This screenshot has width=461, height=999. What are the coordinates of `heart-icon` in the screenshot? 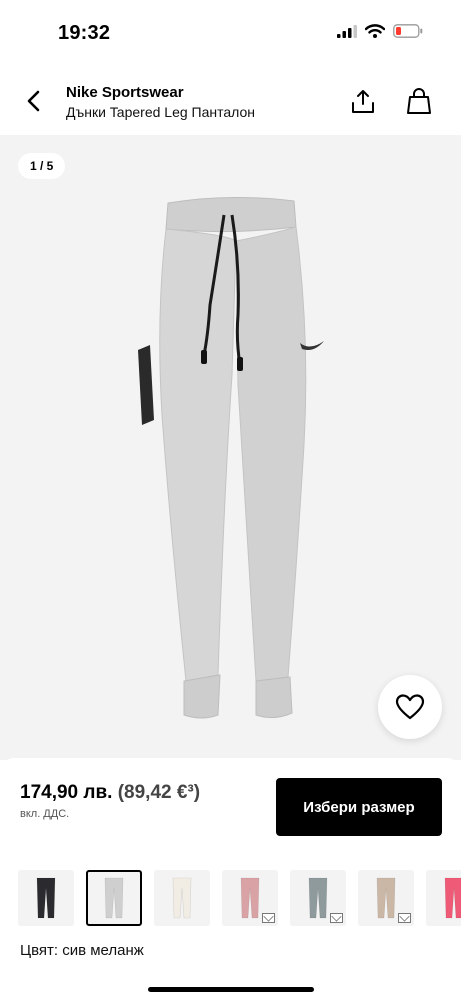 It's located at (410, 707).